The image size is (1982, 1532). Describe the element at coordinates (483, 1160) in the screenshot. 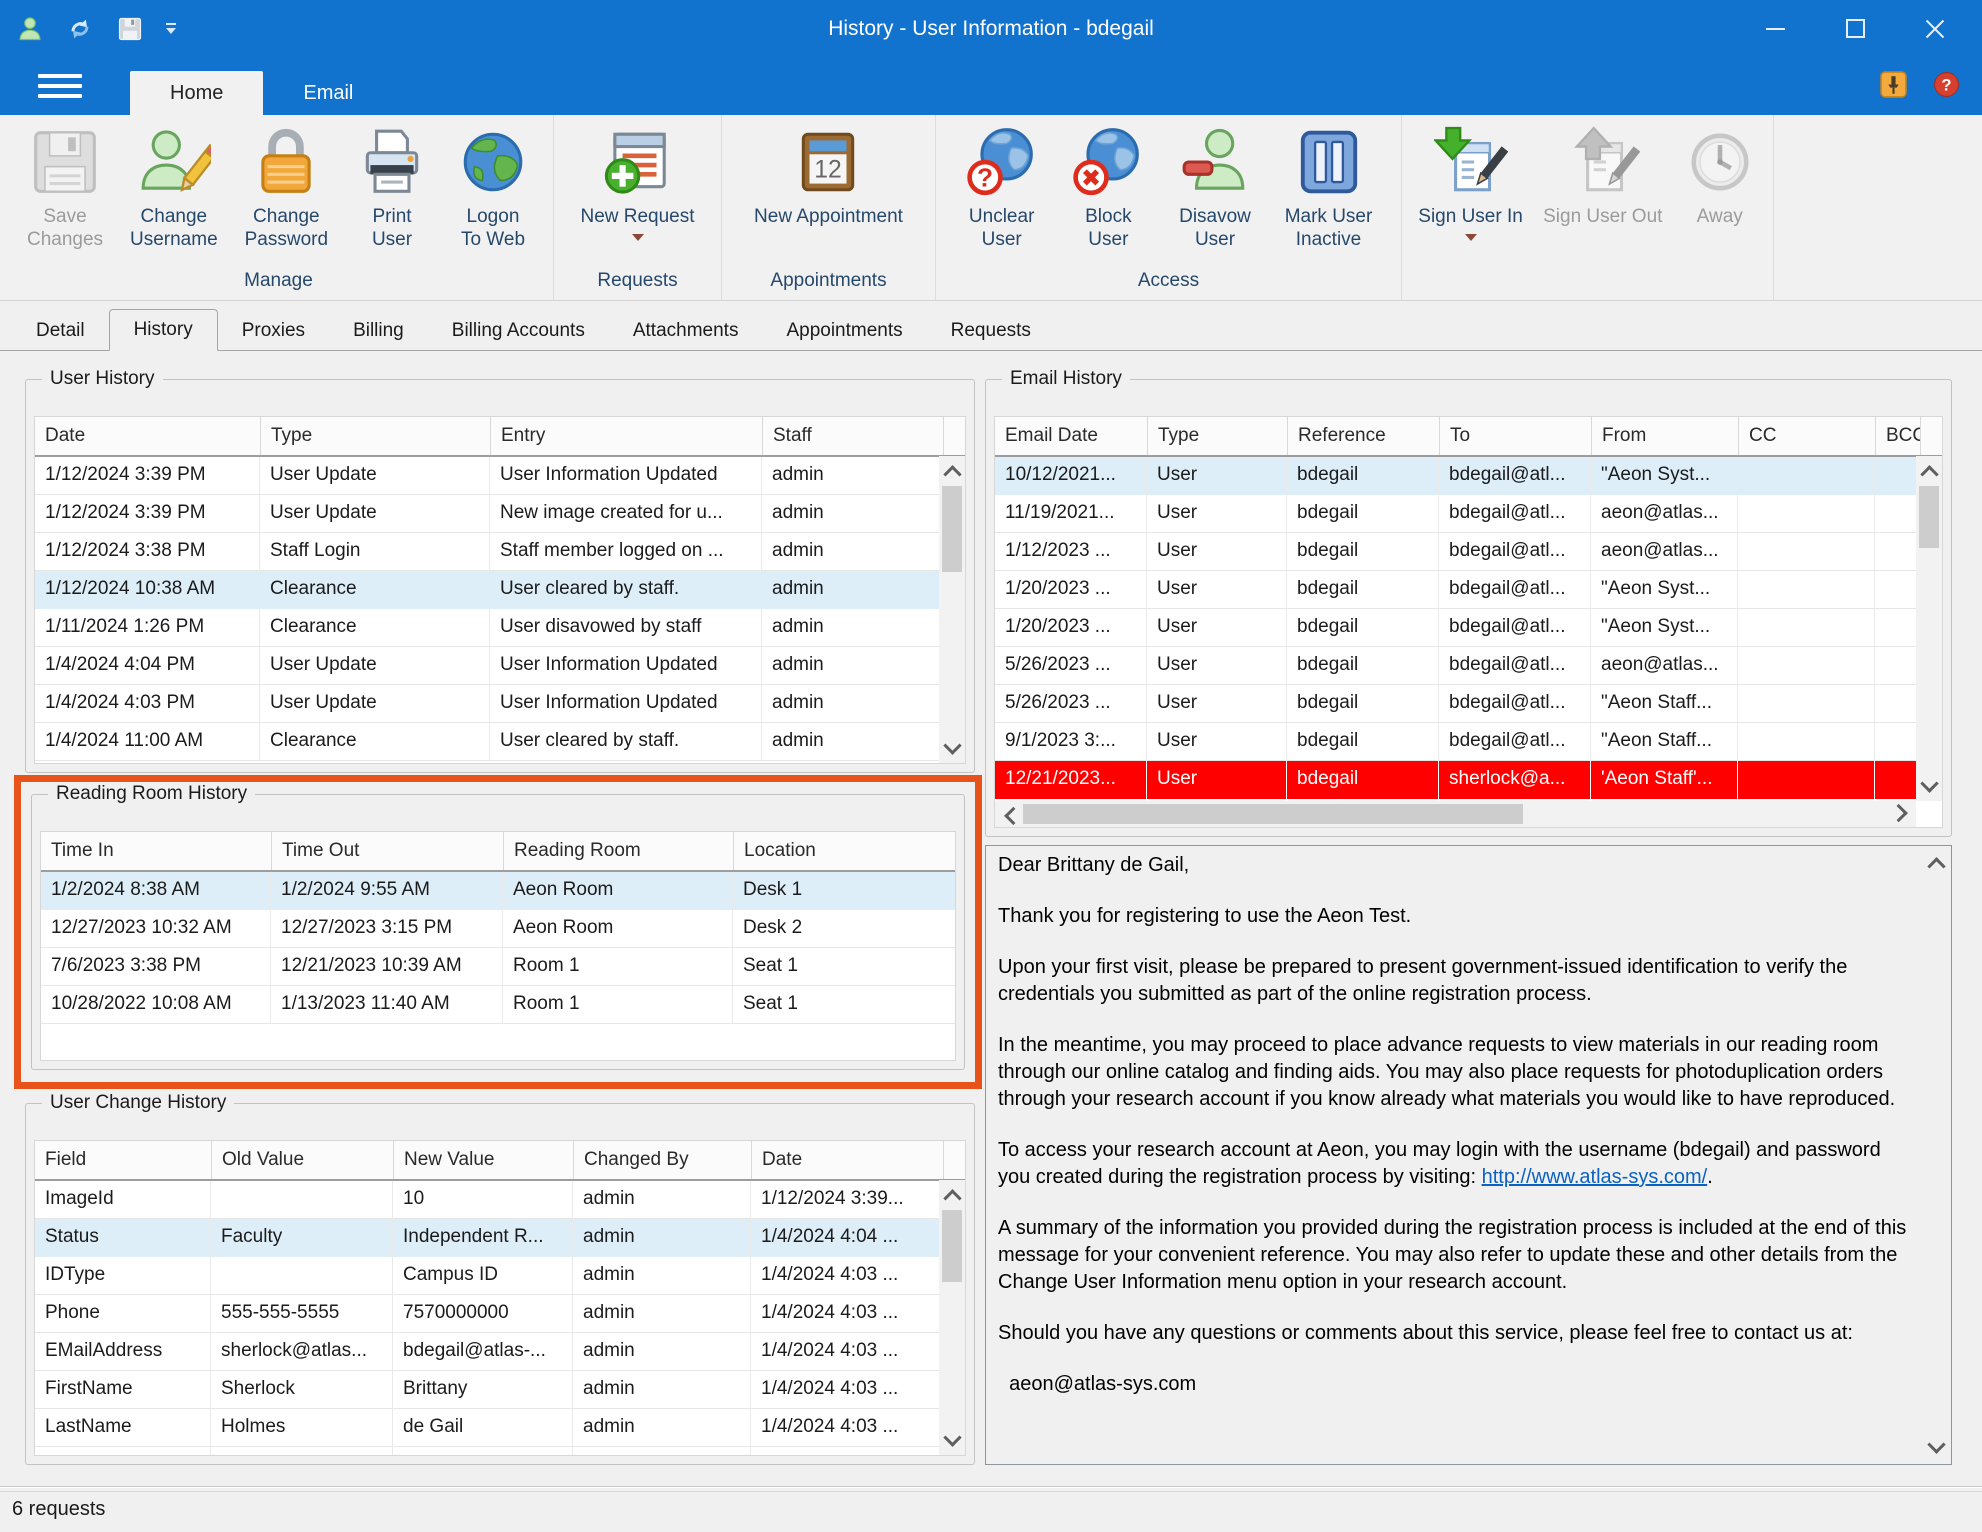

I see `column-header-new-value: New Value` at that location.